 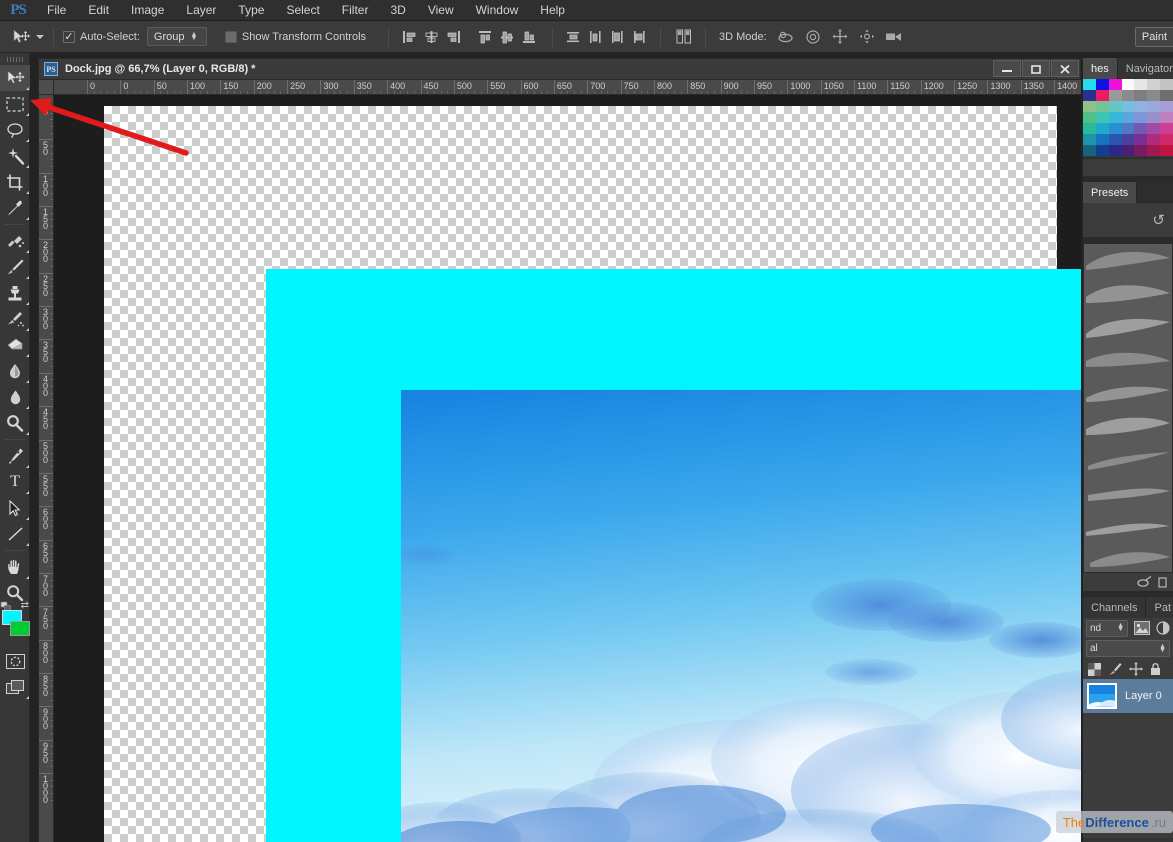 I want to click on lock-image-pixels-icon, so click(x=1115, y=669).